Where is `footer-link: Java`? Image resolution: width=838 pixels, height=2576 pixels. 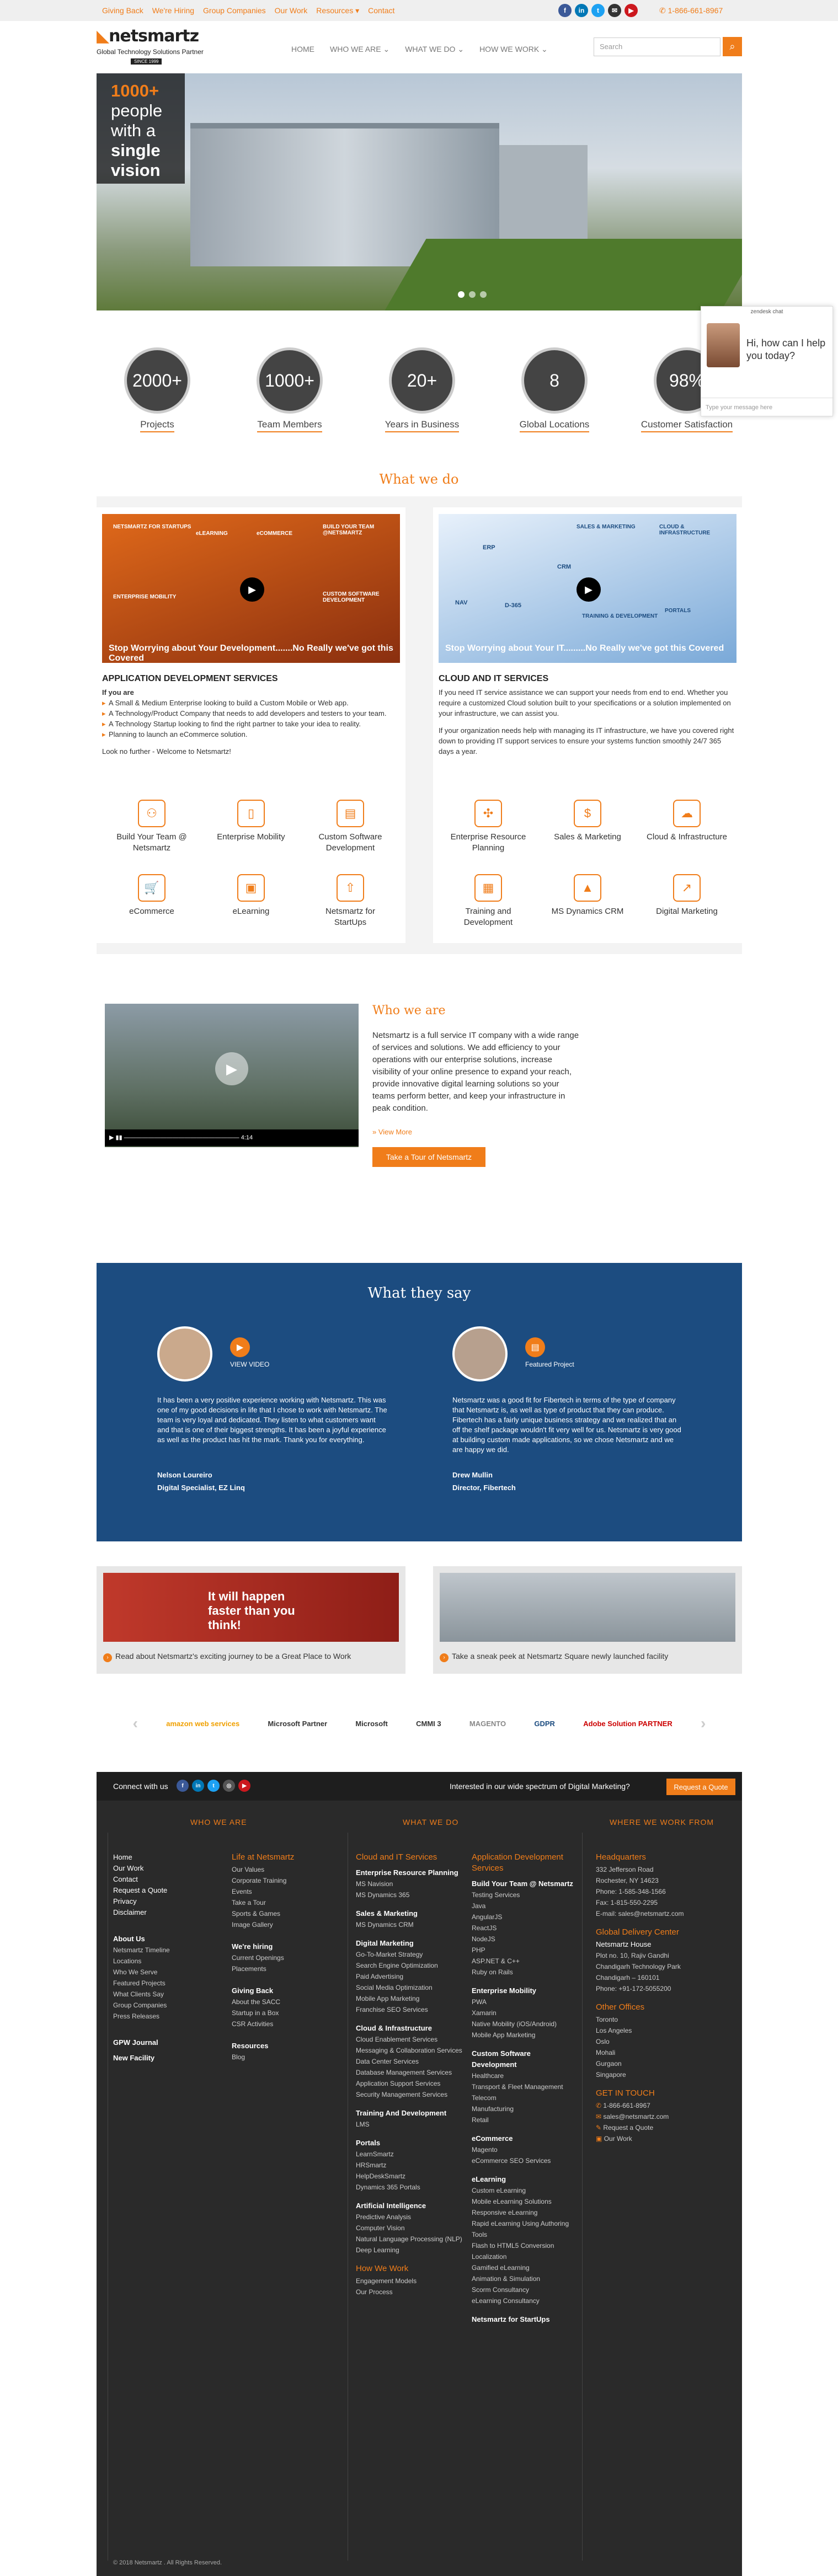
footer-link: Java is located at coordinates (524, 1905).